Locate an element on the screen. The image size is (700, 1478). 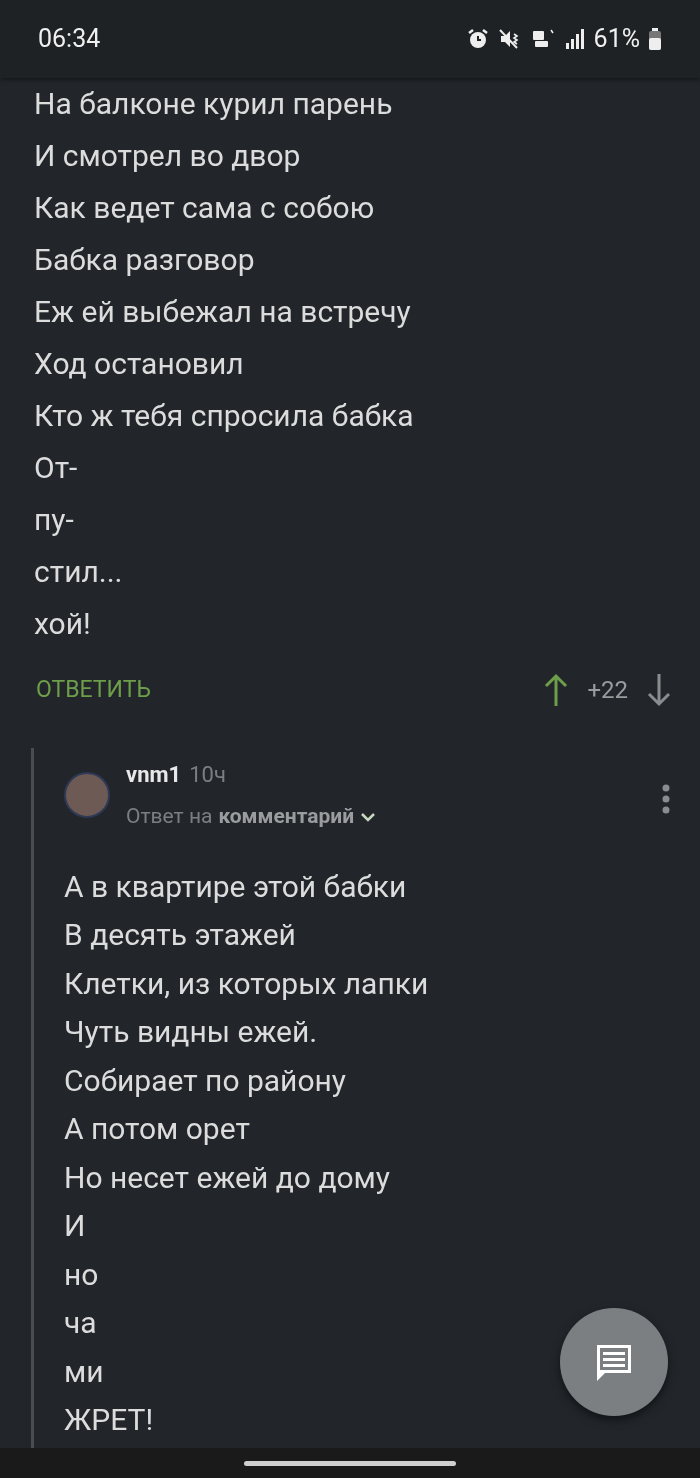
comment-text-line: пу- is located at coordinates (54, 520).